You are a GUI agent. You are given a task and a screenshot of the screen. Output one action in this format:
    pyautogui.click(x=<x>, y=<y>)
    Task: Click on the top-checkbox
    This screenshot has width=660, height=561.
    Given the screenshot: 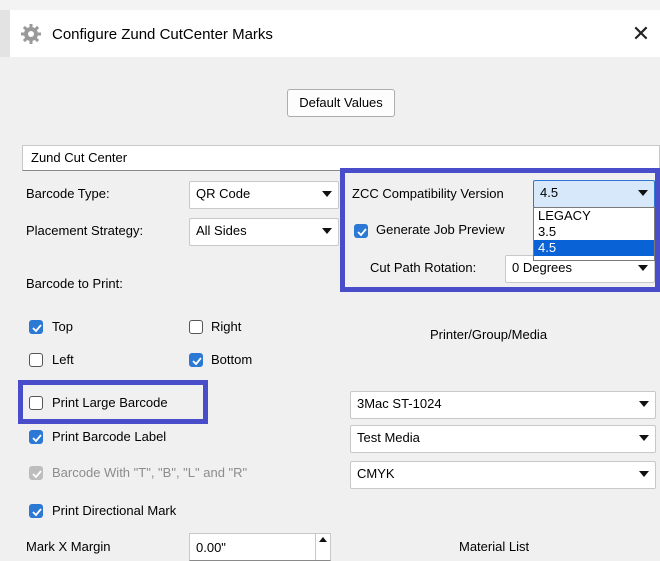 What is the action you would take?
    pyautogui.click(x=36, y=327)
    